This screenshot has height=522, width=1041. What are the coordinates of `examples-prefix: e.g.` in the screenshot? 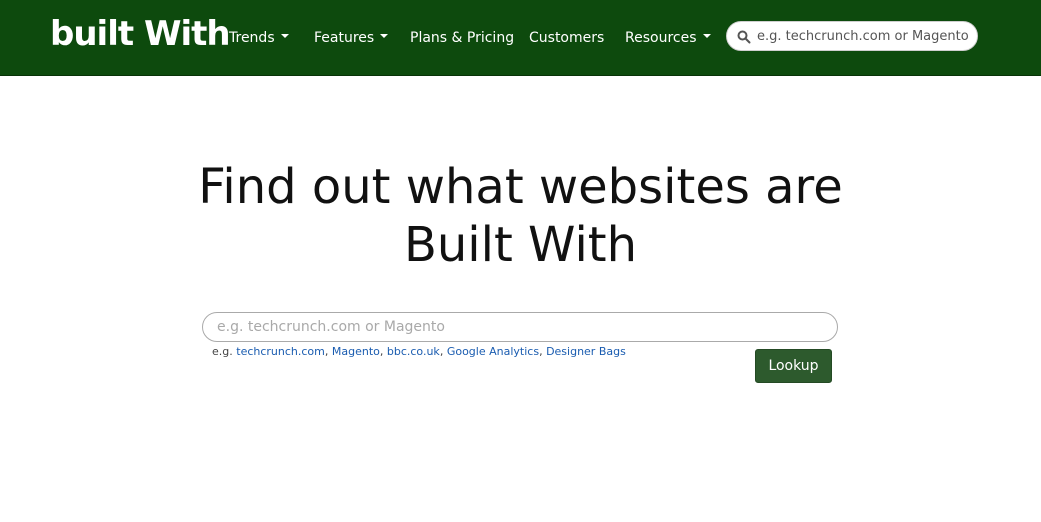 It's located at (224, 351).